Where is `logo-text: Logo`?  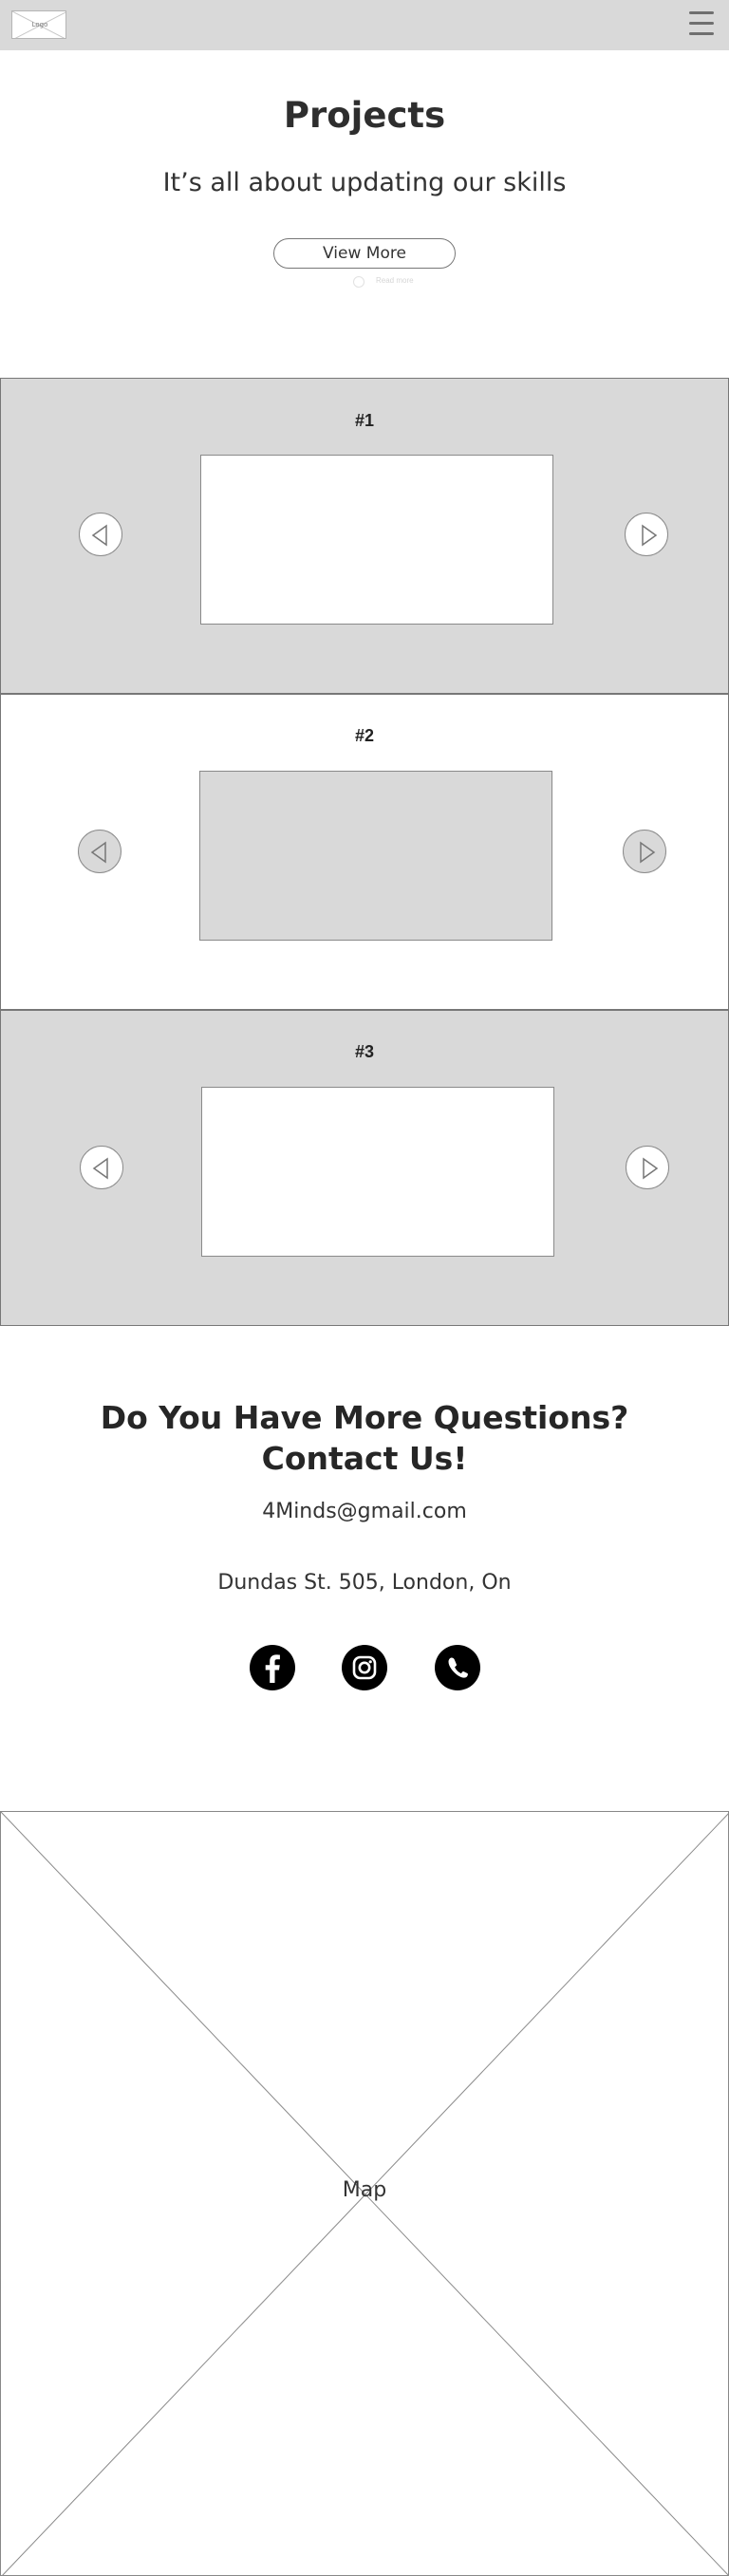 logo-text: Logo is located at coordinates (39, 24).